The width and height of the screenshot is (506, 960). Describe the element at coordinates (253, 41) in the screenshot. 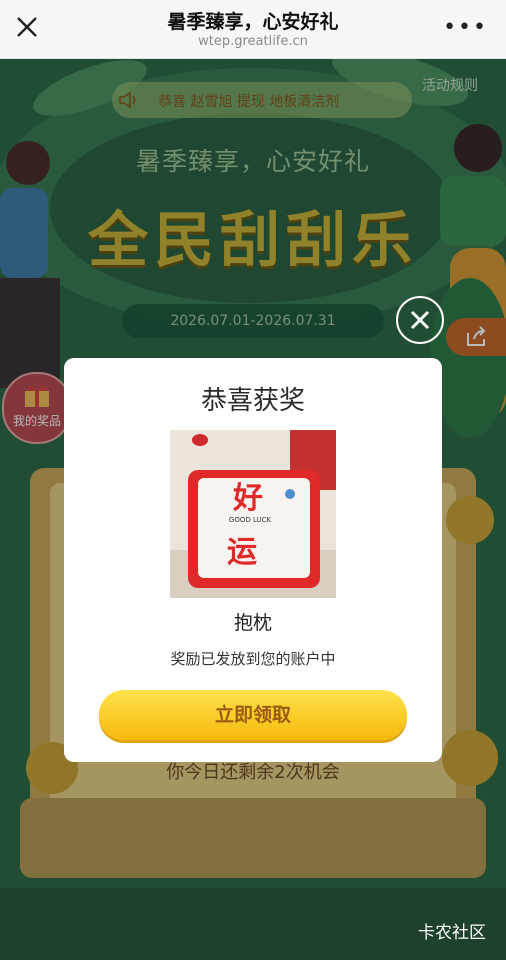

I see `page-url: wtep.greatlife.cn` at that location.